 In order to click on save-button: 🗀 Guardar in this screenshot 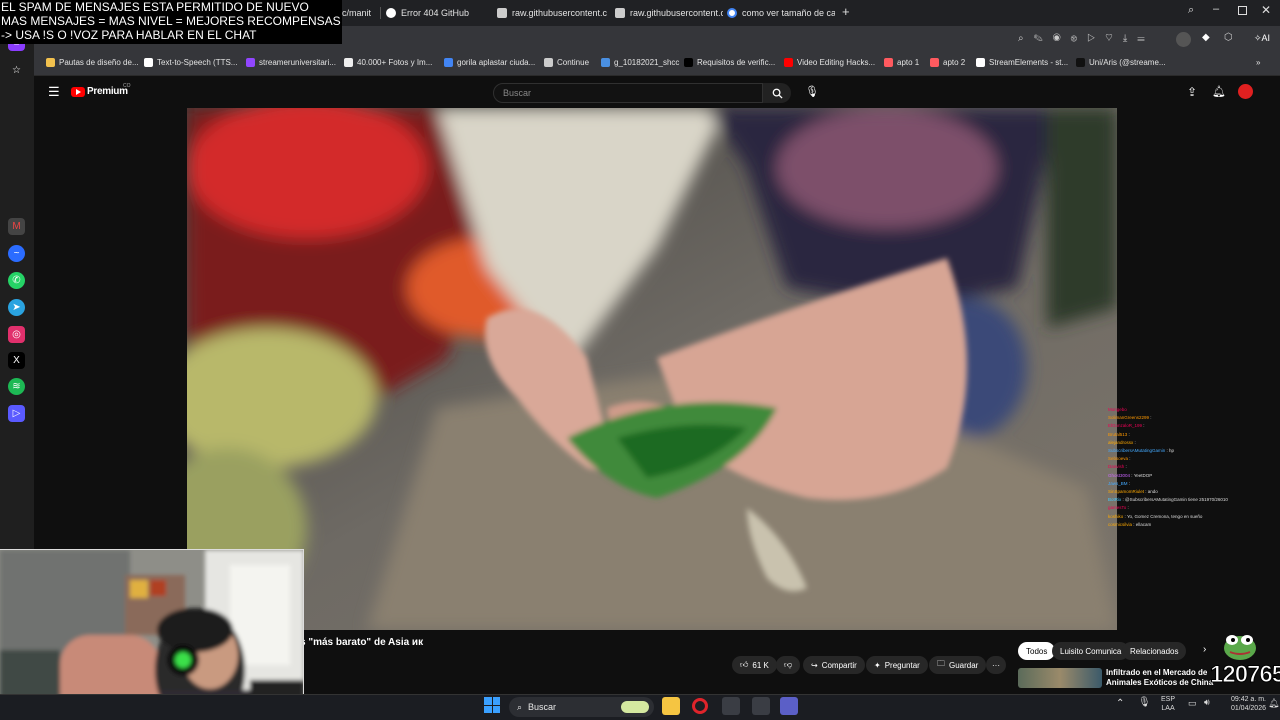, I will do `click(958, 665)`.